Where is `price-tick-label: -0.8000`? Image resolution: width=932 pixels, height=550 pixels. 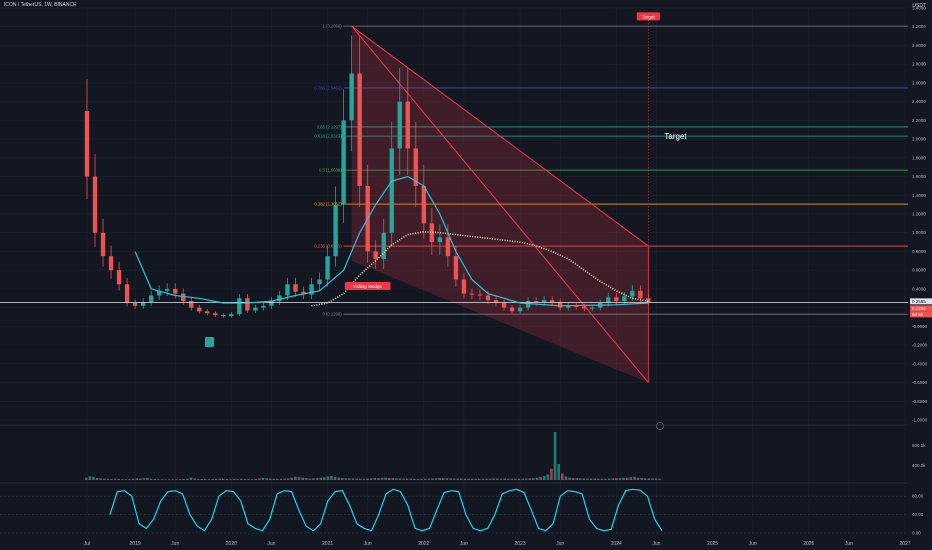
price-tick-label: -0.8000 is located at coordinates (920, 401).